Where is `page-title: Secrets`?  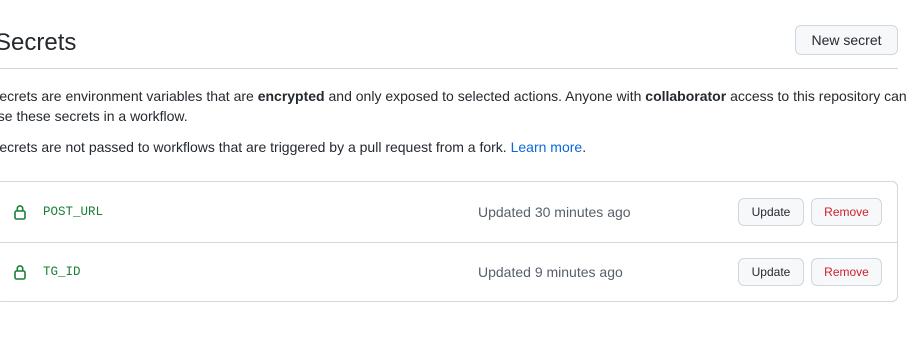
page-title: Secrets is located at coordinates (38, 42).